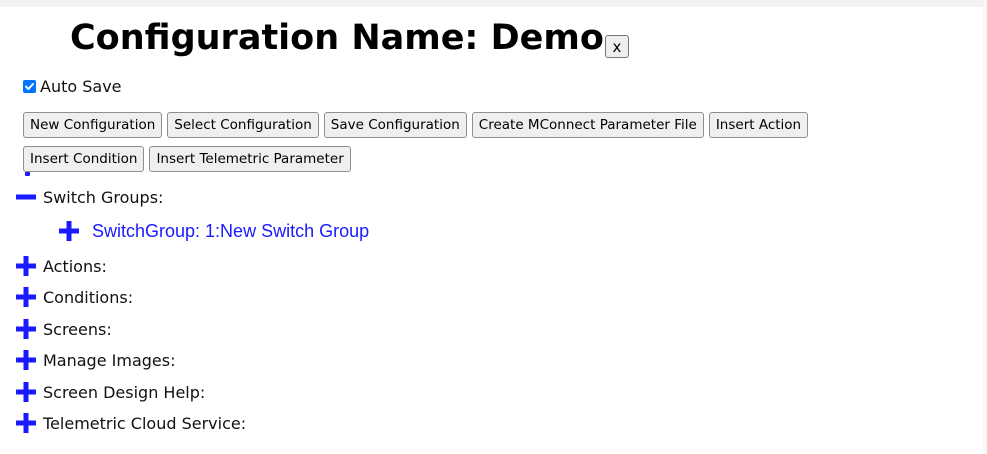 The height and width of the screenshot is (454, 987). I want to click on auto-save-toggle: Auto Save, so click(72, 86).